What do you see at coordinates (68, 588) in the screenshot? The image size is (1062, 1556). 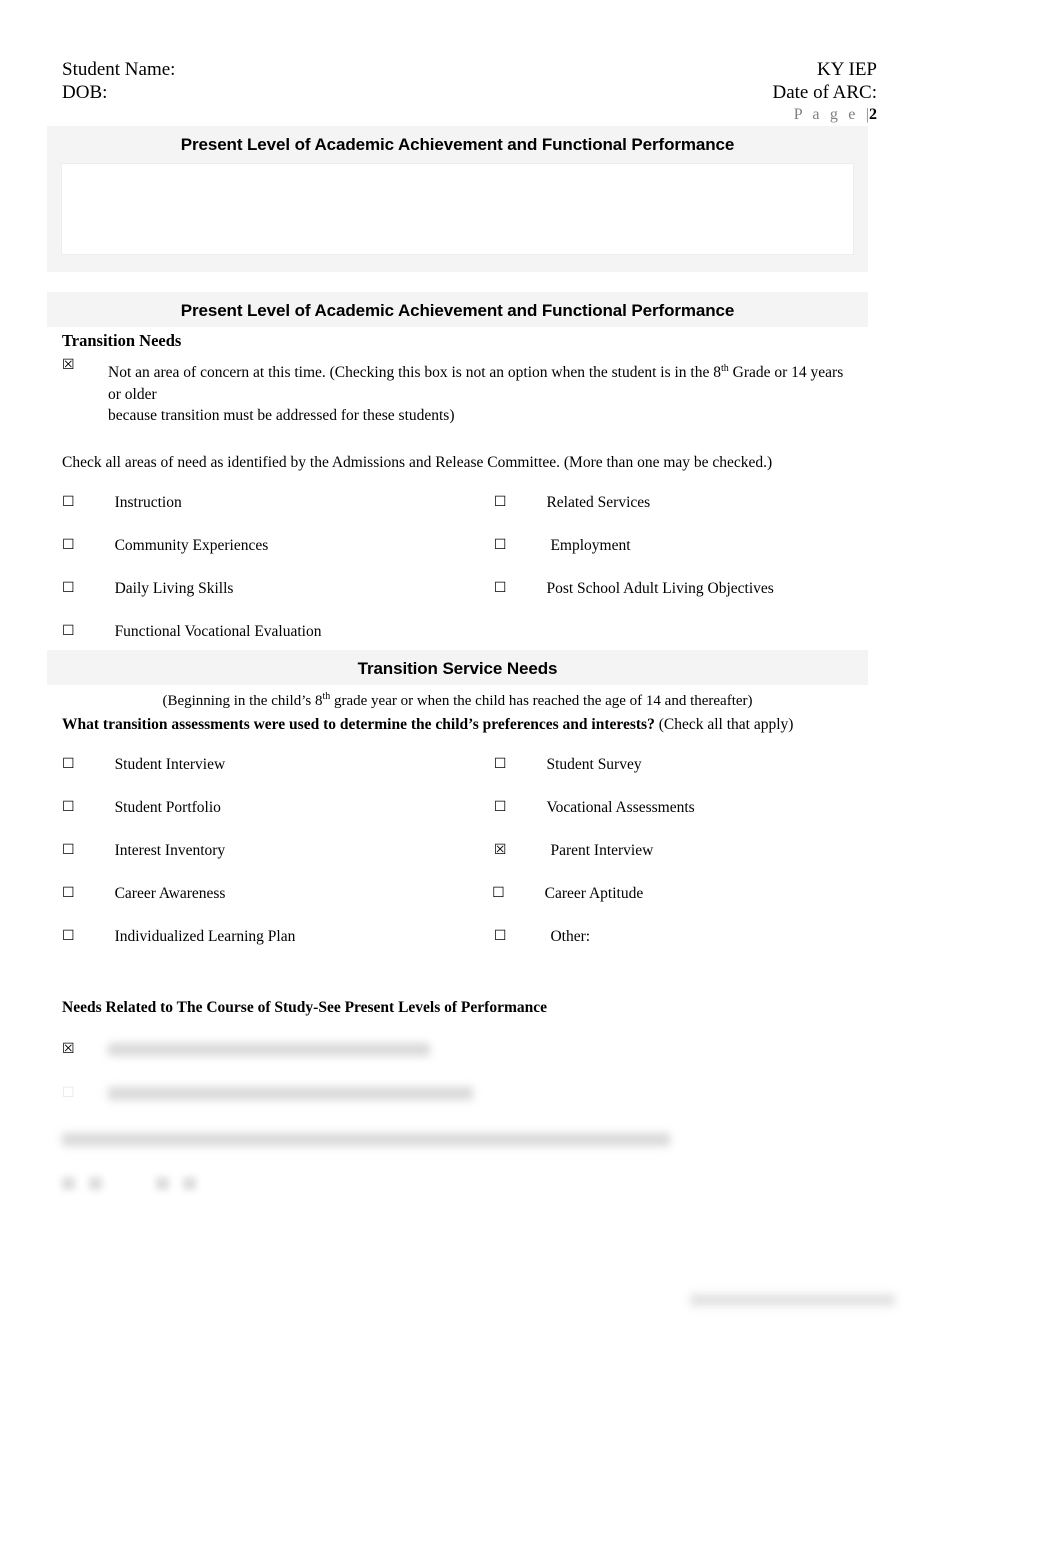 I see `area-daily-living-skills-checkbox: ☐` at bounding box center [68, 588].